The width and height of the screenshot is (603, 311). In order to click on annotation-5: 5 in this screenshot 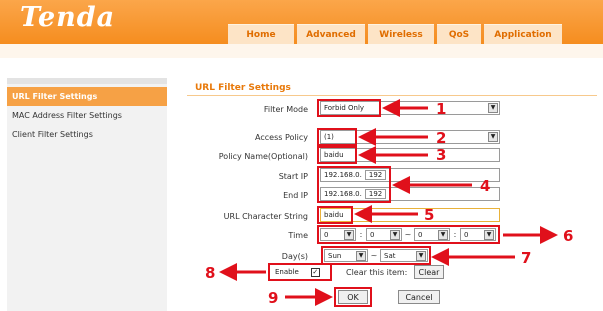, I will do `click(429, 215)`.